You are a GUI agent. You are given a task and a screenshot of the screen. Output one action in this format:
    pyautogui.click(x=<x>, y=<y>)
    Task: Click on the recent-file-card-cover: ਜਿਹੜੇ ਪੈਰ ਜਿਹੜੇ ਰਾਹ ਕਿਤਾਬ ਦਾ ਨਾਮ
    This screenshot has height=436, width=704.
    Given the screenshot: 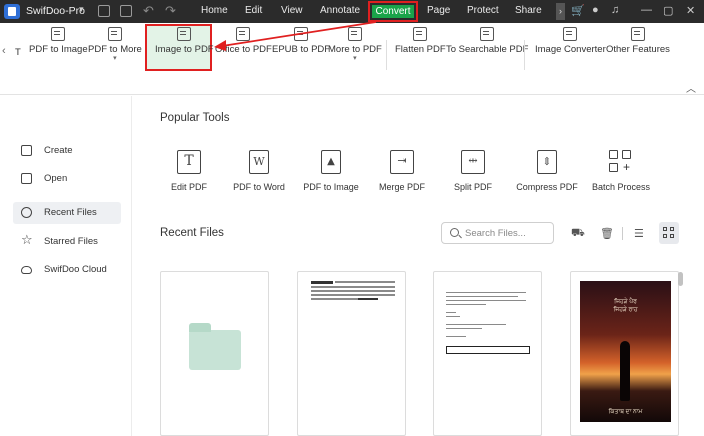 What is the action you would take?
    pyautogui.click(x=624, y=353)
    